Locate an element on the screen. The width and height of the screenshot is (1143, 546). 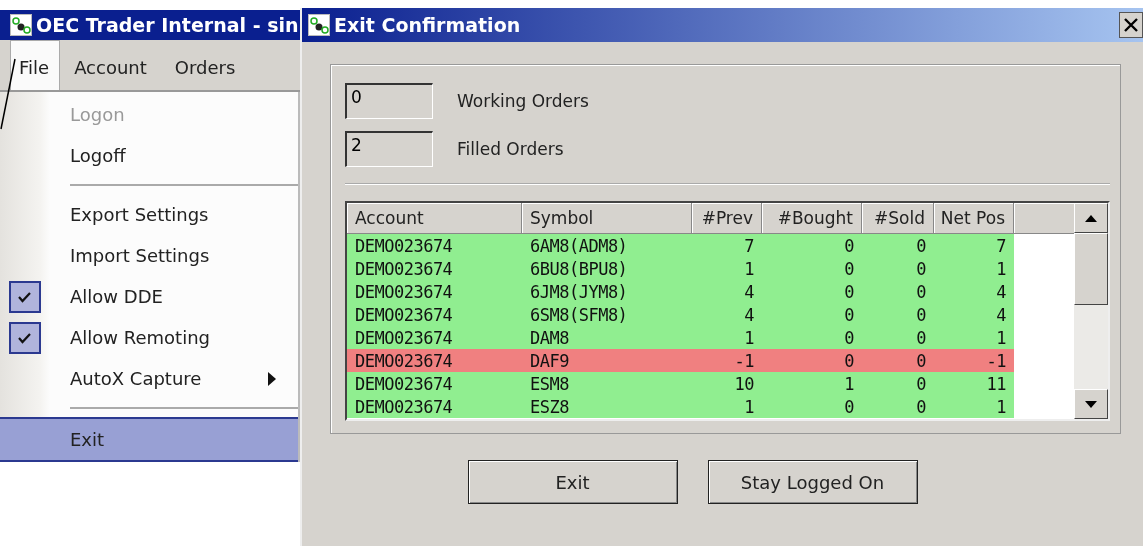
table-row: DEMO023674 6SM8(SFM8) 4 0 0 4 is located at coordinates (680, 314).